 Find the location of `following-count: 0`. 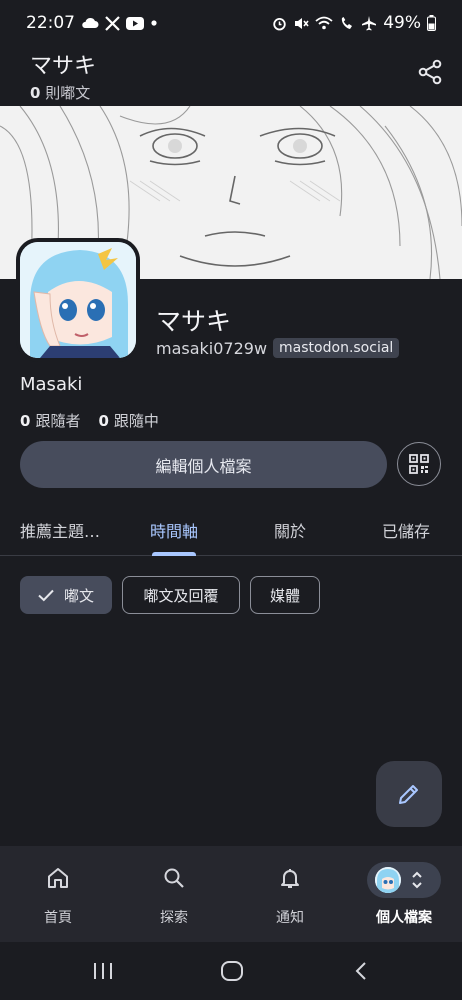

following-count: 0 is located at coordinates (103, 421).